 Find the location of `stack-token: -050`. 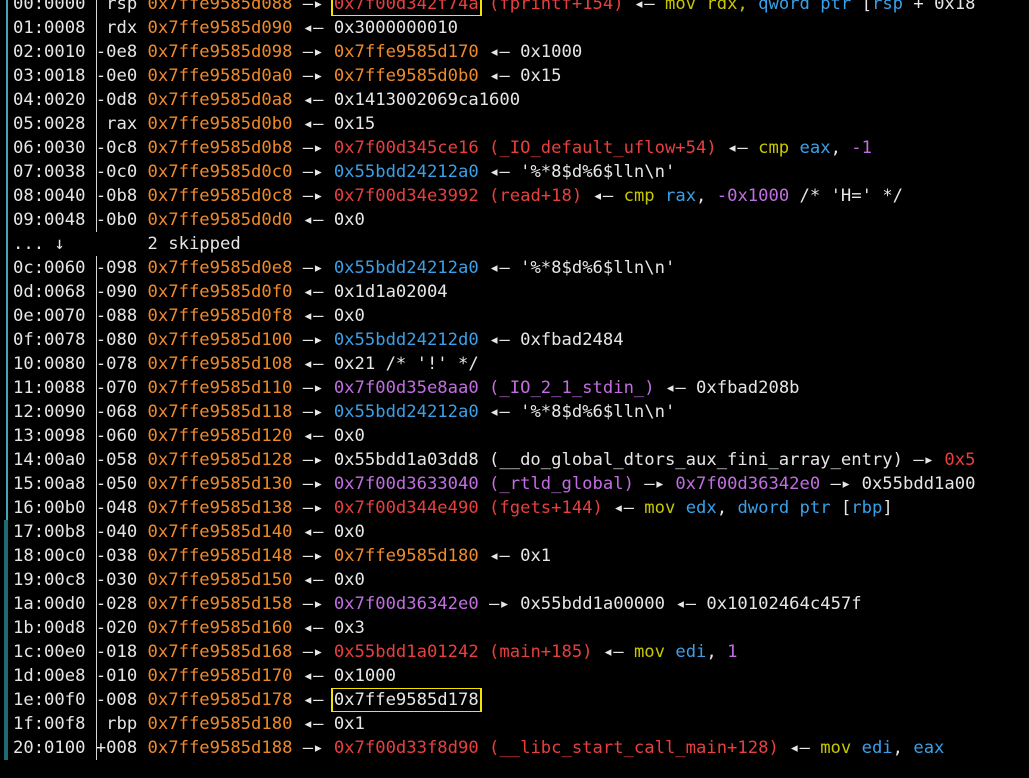

stack-token: -050 is located at coordinates (121, 484).